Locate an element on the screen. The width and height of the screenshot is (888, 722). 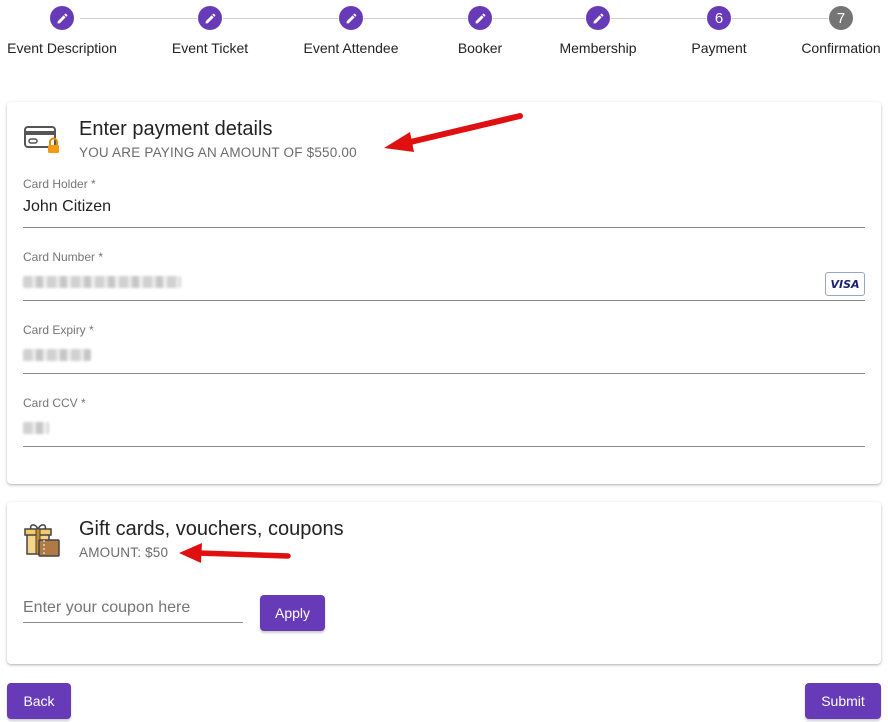
card-number-field: Card Number * VISA is located at coordinates (444, 275).